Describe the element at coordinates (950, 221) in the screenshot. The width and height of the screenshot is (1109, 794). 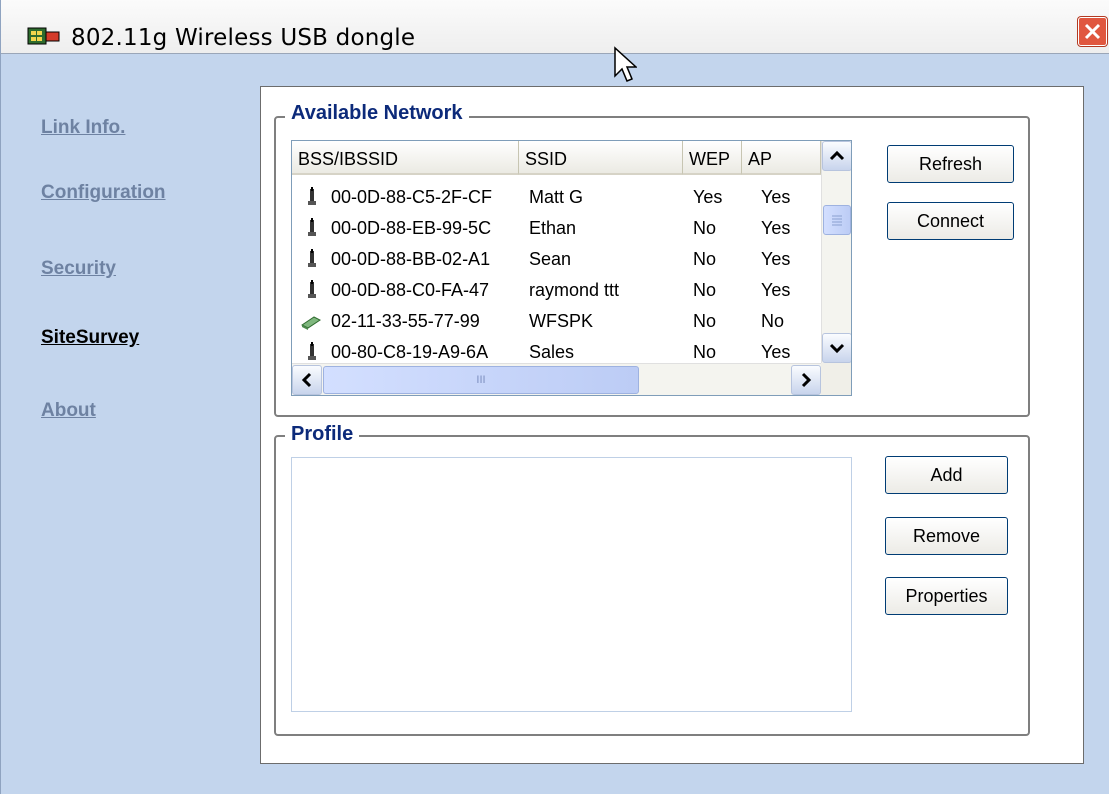
I see `connect-button: Connect` at that location.